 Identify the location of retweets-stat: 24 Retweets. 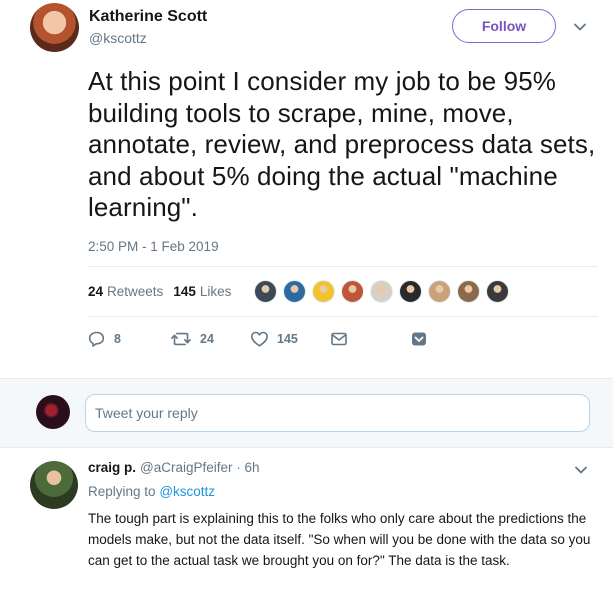
(125, 291).